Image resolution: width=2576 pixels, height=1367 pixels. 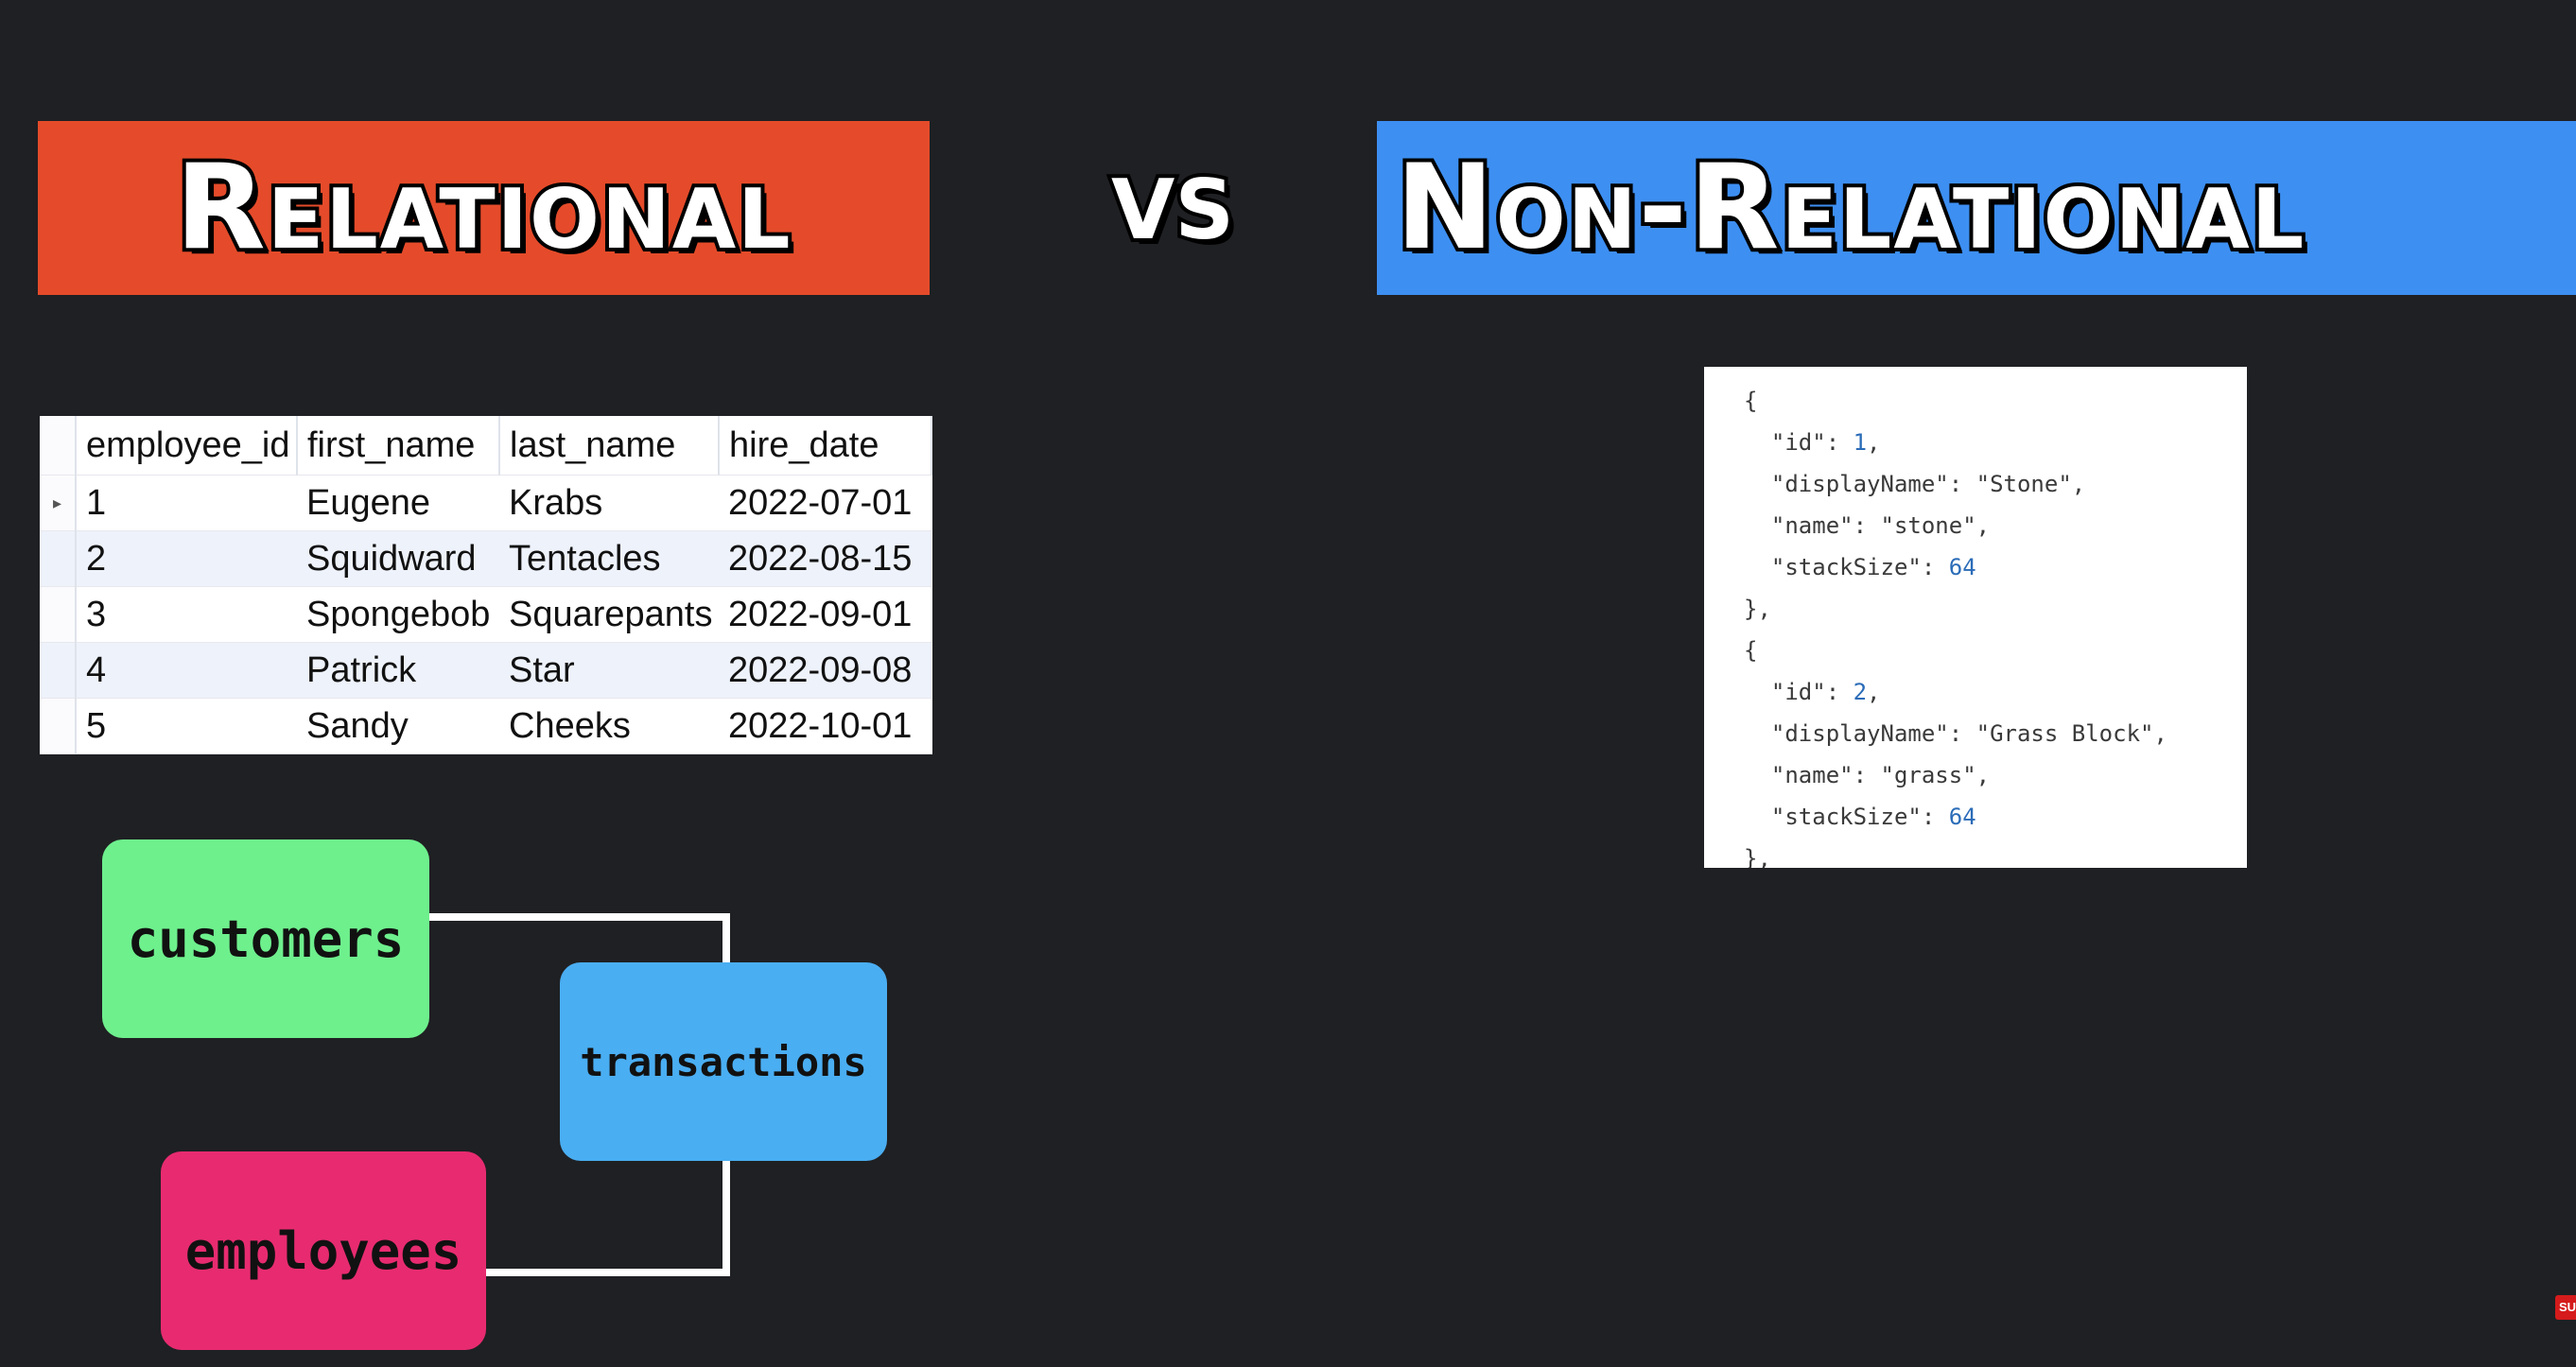 I want to click on transactions-table-box: transactions, so click(x=723, y=1061).